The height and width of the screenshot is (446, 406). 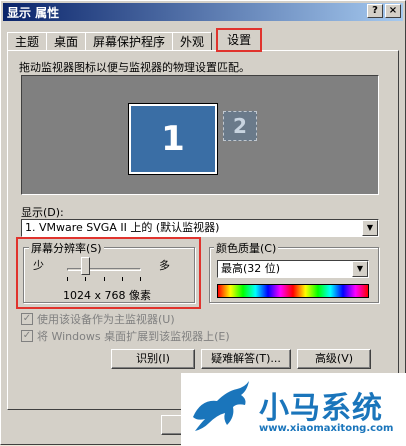 What do you see at coordinates (251, 268) in the screenshot?
I see `color-quality-select-value: 最高(32 位)` at bounding box center [251, 268].